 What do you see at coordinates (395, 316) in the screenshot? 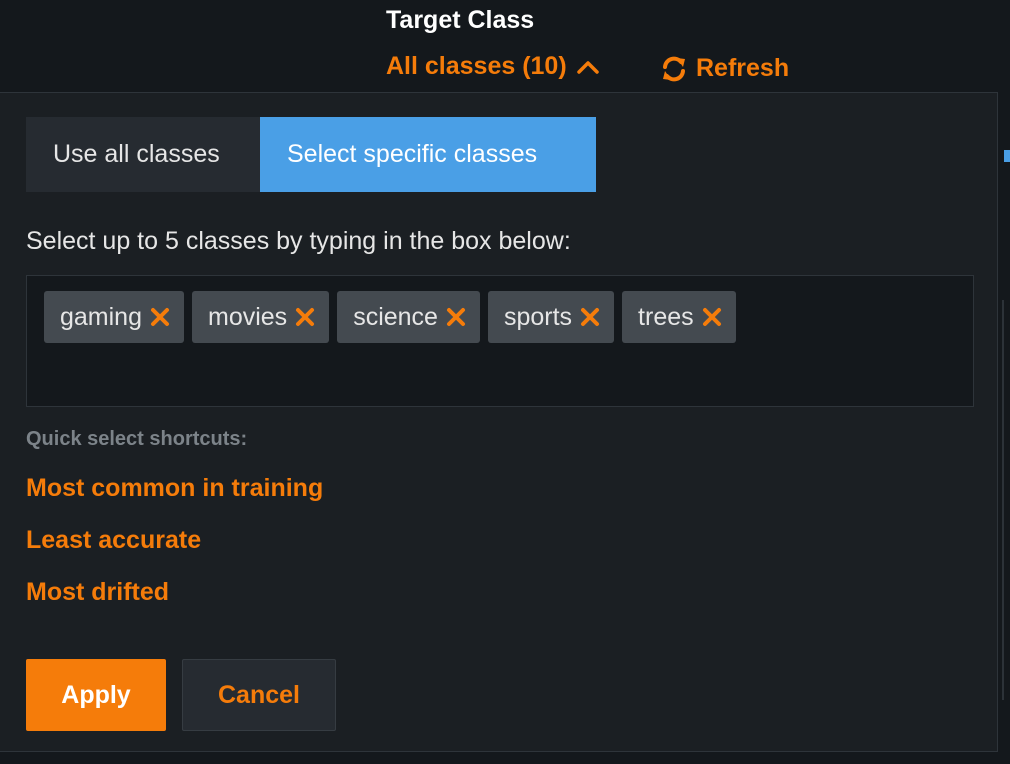
I see `class-tag-label: science` at bounding box center [395, 316].